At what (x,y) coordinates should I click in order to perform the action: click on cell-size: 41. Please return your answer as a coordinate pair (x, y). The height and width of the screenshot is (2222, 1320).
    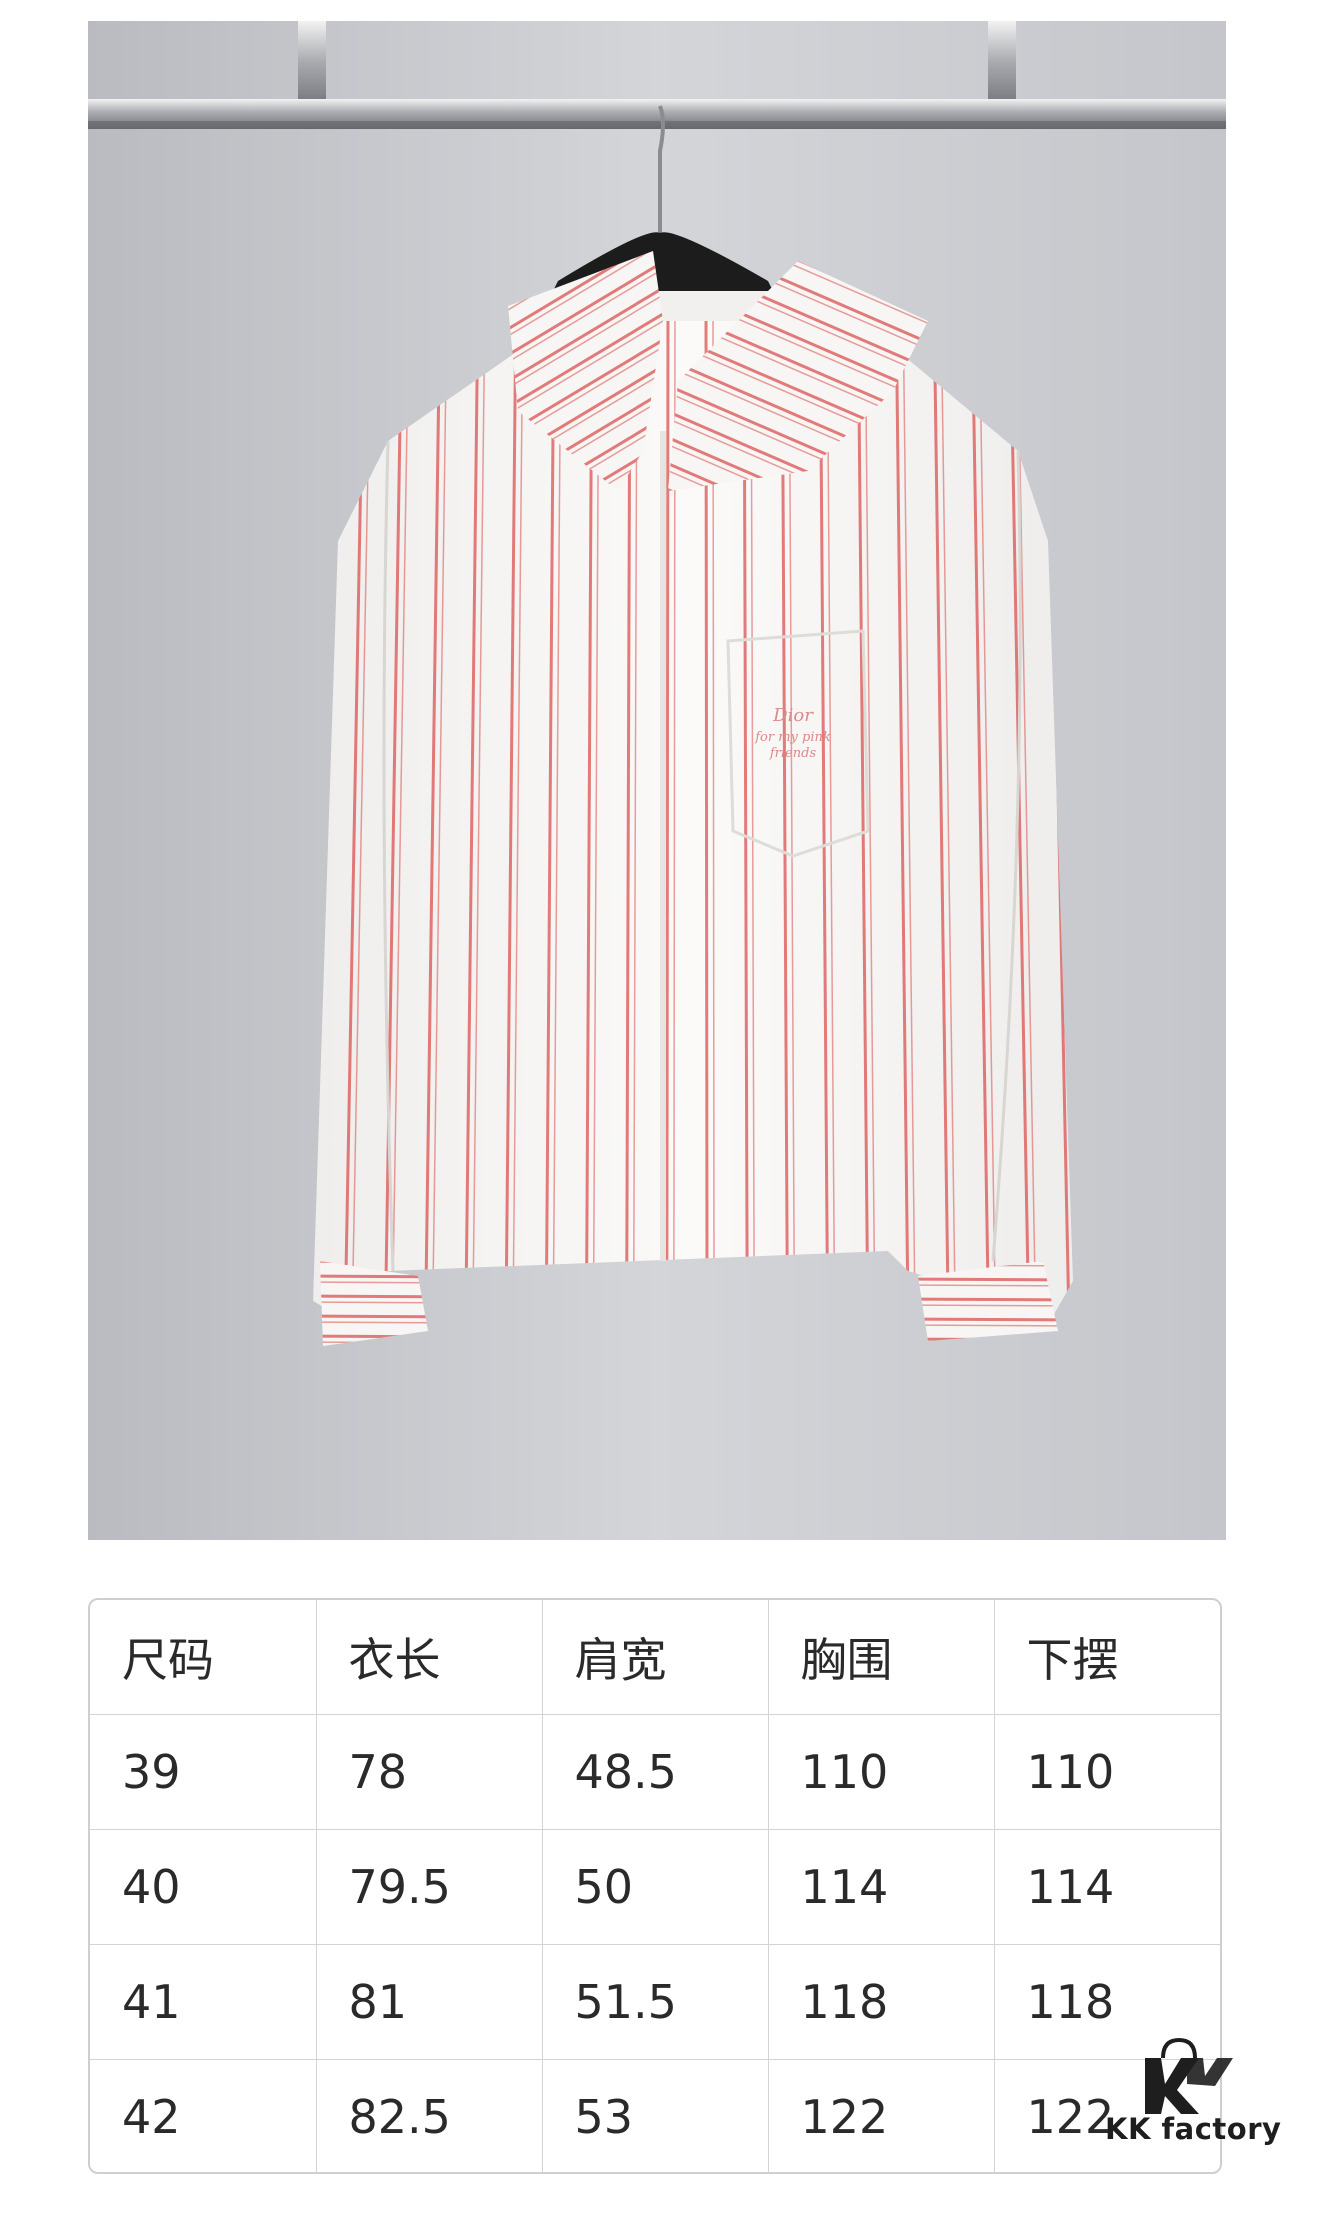
    Looking at the image, I should click on (203, 2002).